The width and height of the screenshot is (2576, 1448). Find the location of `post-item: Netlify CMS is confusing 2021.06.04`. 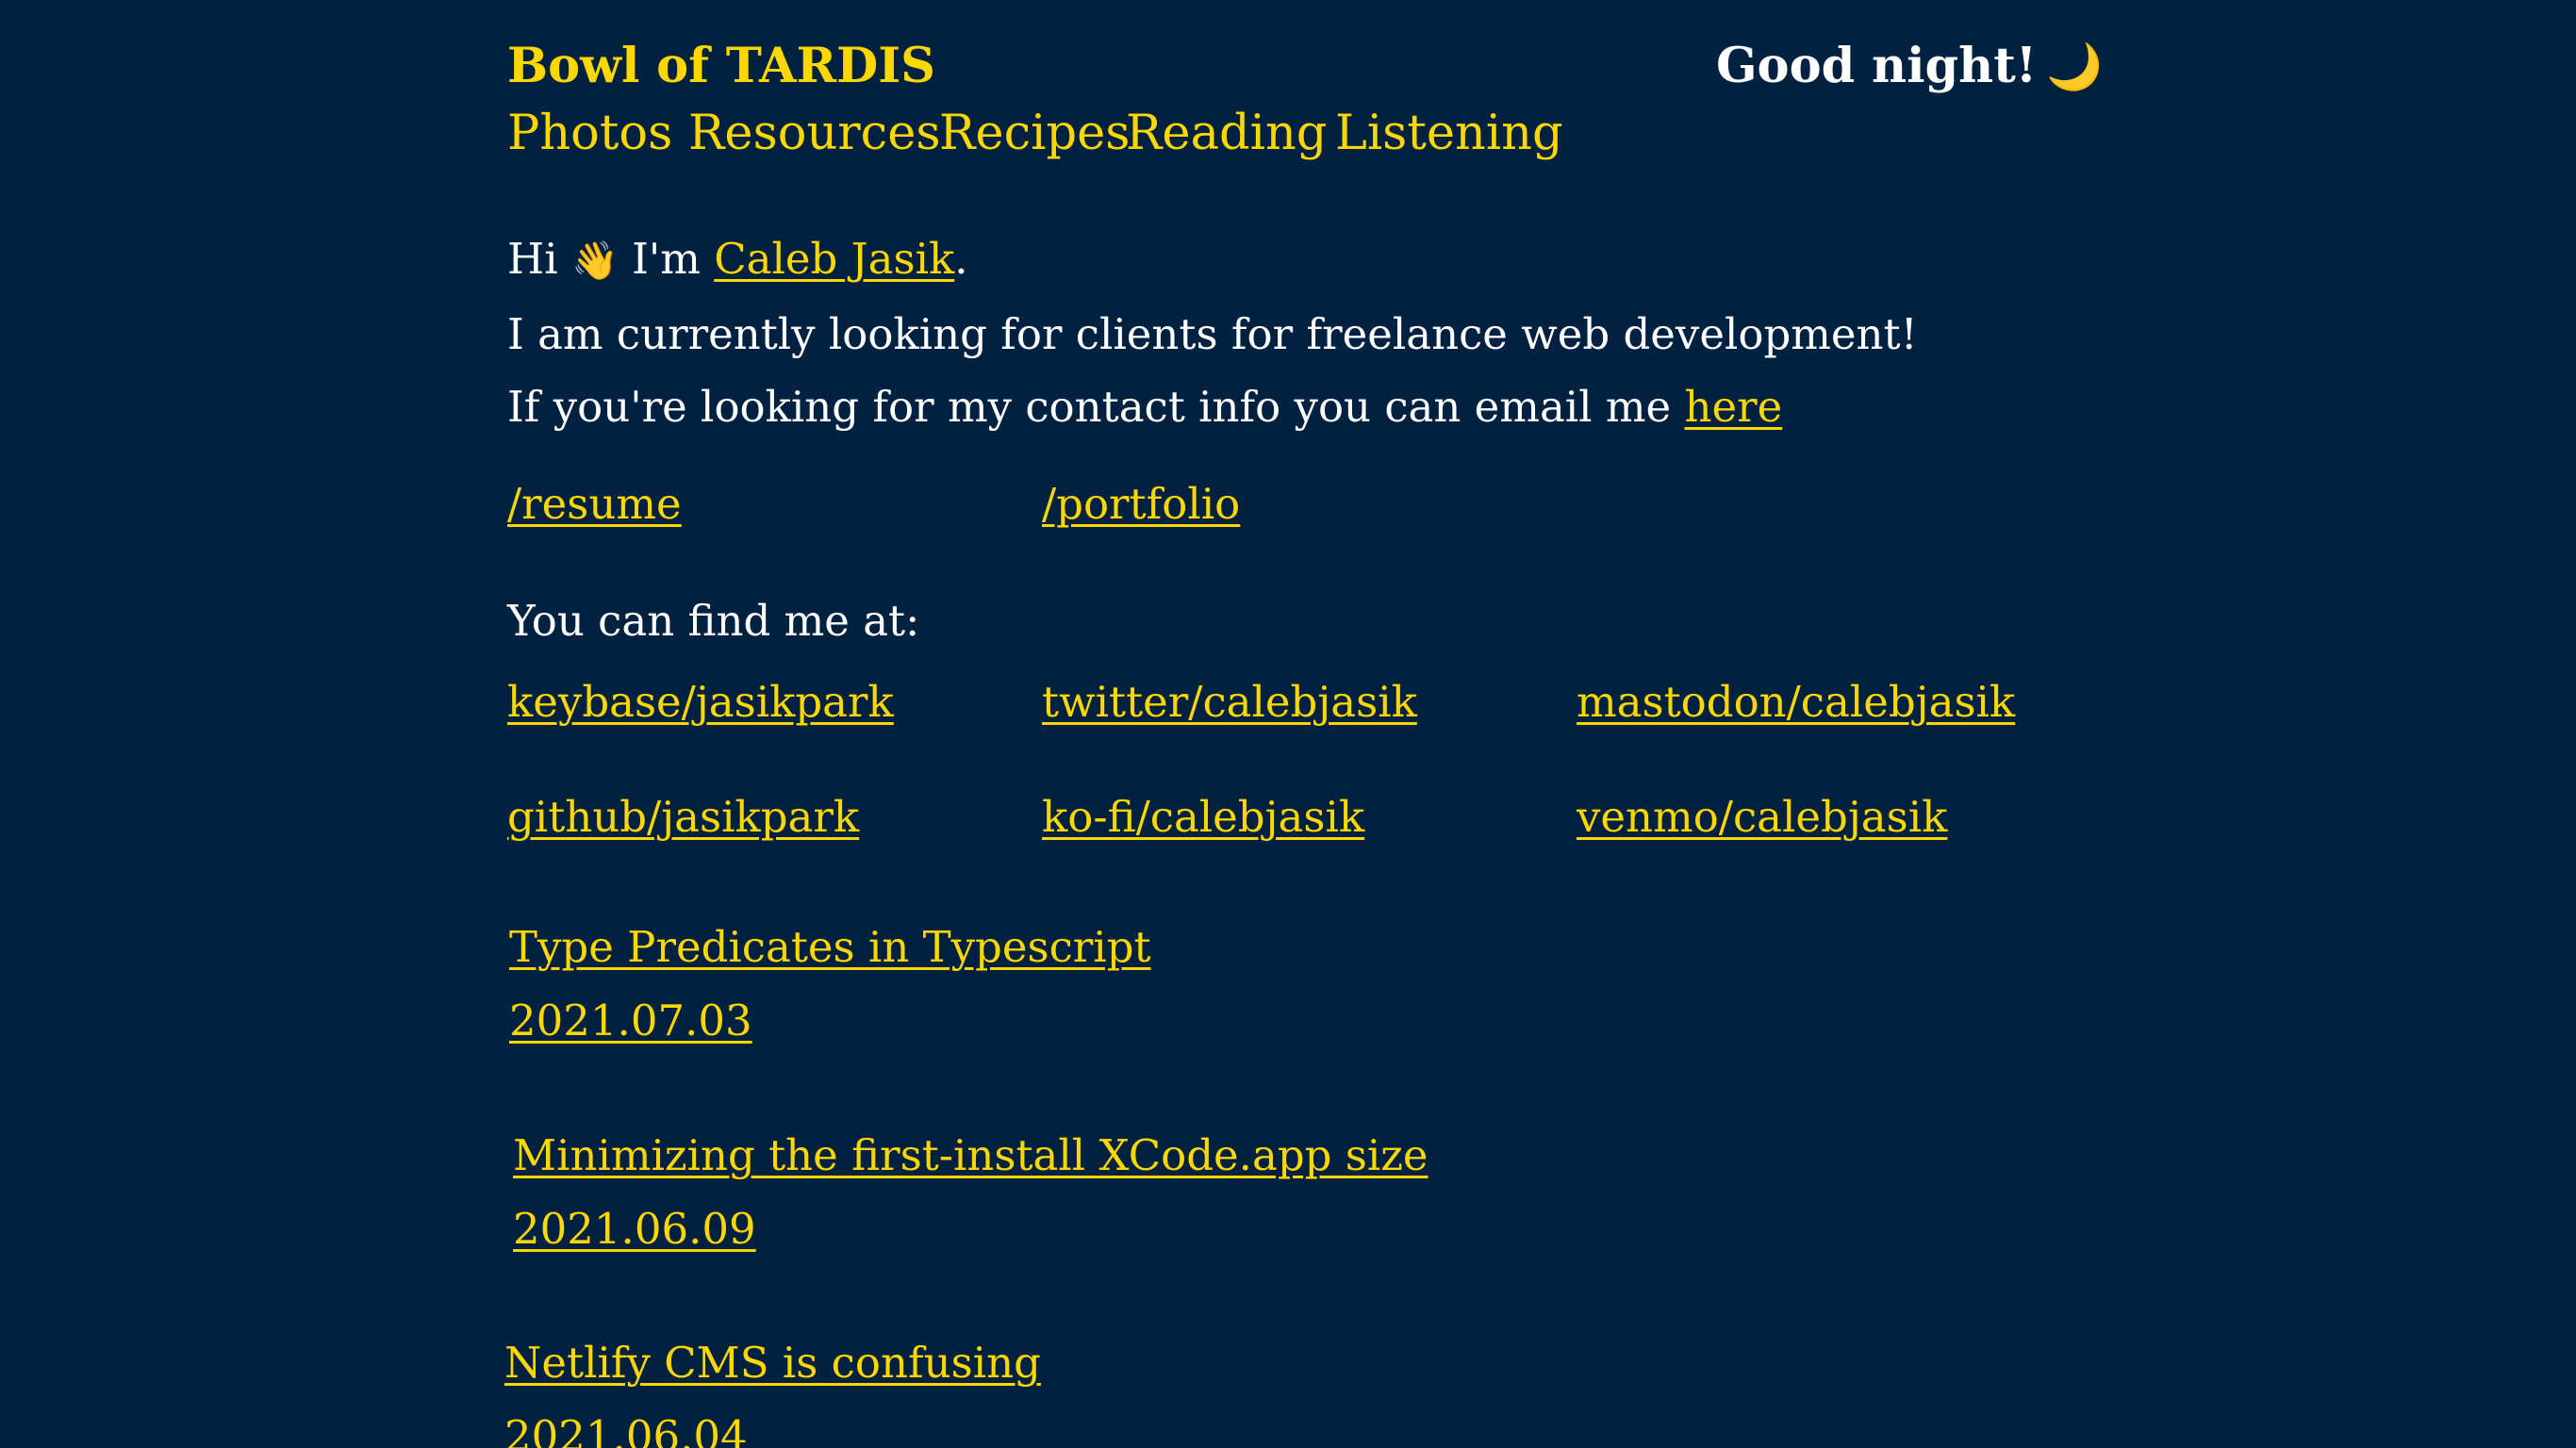

post-item: Netlify CMS is confusing 2021.06.04 is located at coordinates (772, 1387).